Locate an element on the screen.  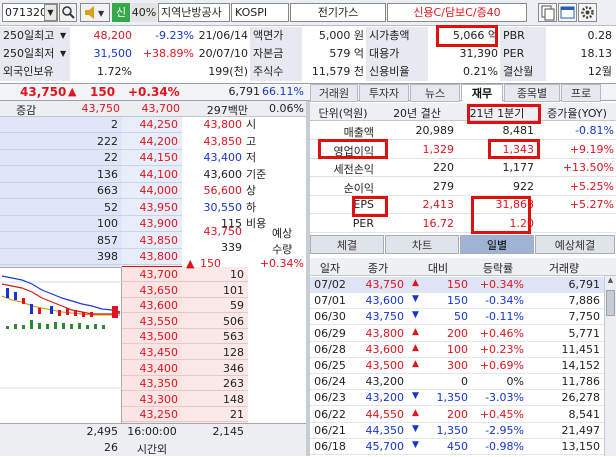
substitute-label: 대용가 is located at coordinates (397, 54).